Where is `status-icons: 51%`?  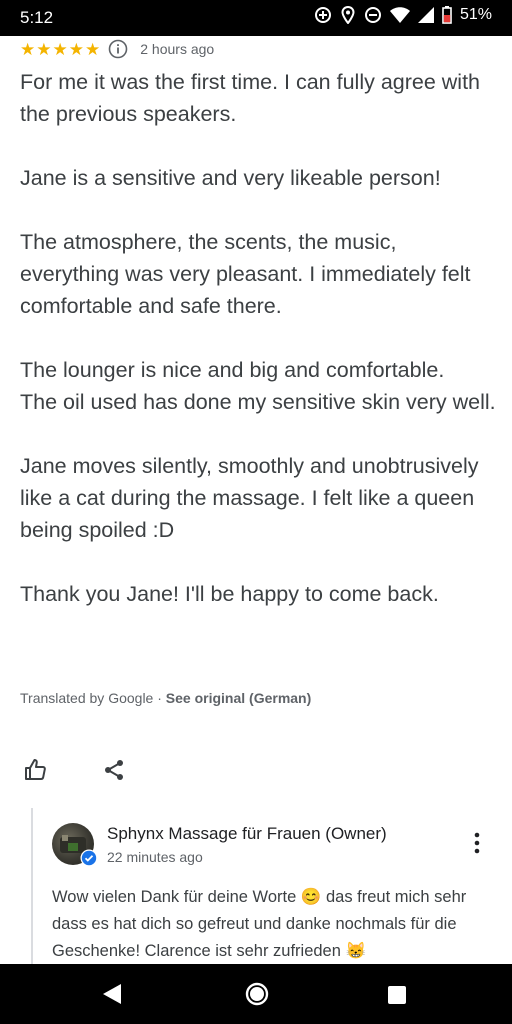
status-icons: 51% is located at coordinates (403, 15).